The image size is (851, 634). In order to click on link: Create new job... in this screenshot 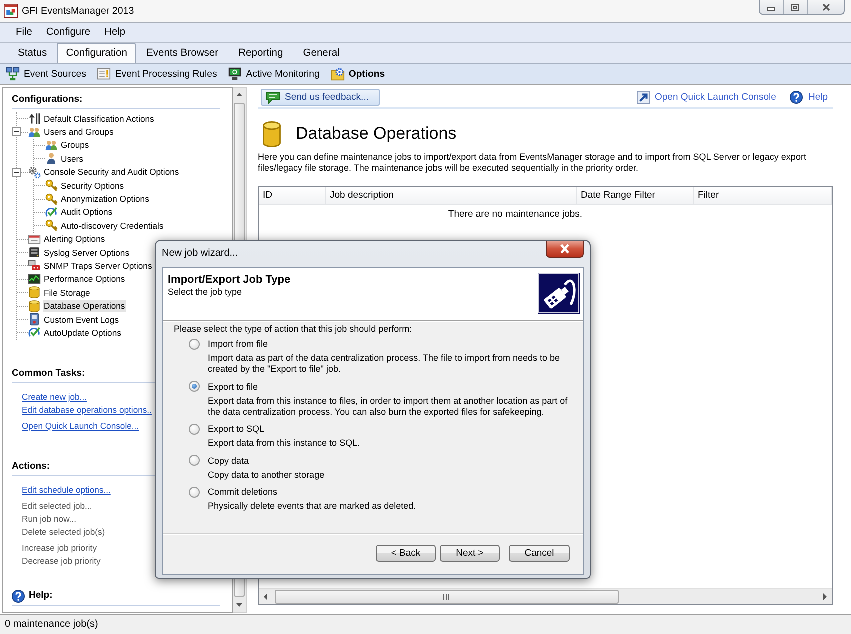, I will do `click(54, 397)`.